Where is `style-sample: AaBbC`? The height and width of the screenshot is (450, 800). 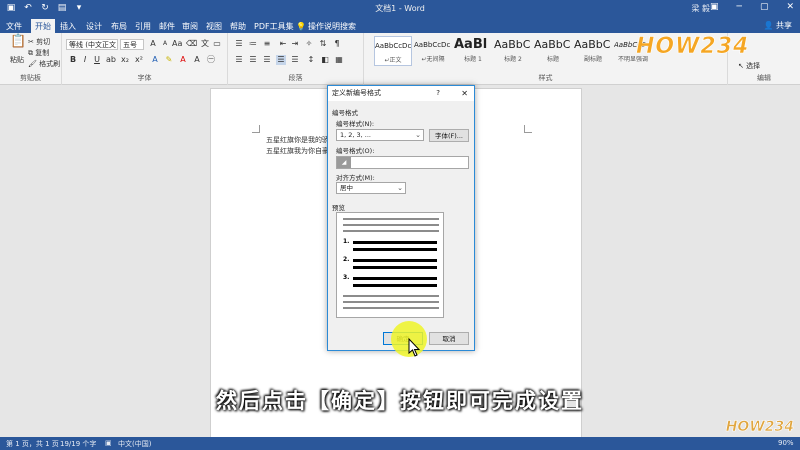
style-sample: AaBbC is located at coordinates (552, 44).